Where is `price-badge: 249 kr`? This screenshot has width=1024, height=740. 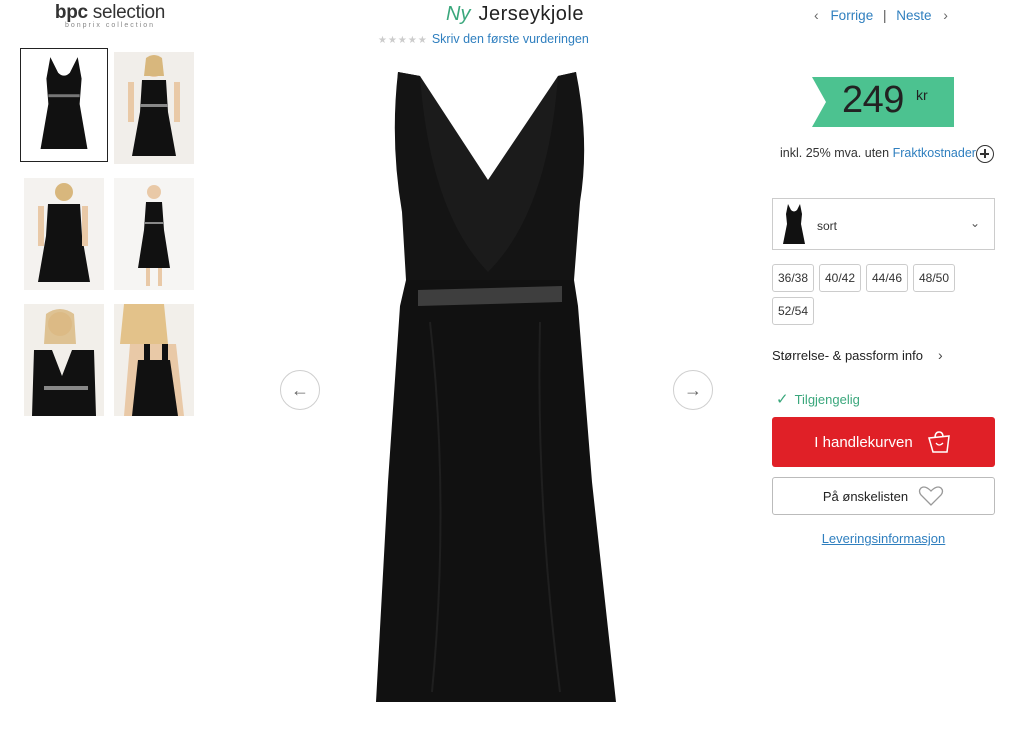
price-badge: 249 kr is located at coordinates (883, 102).